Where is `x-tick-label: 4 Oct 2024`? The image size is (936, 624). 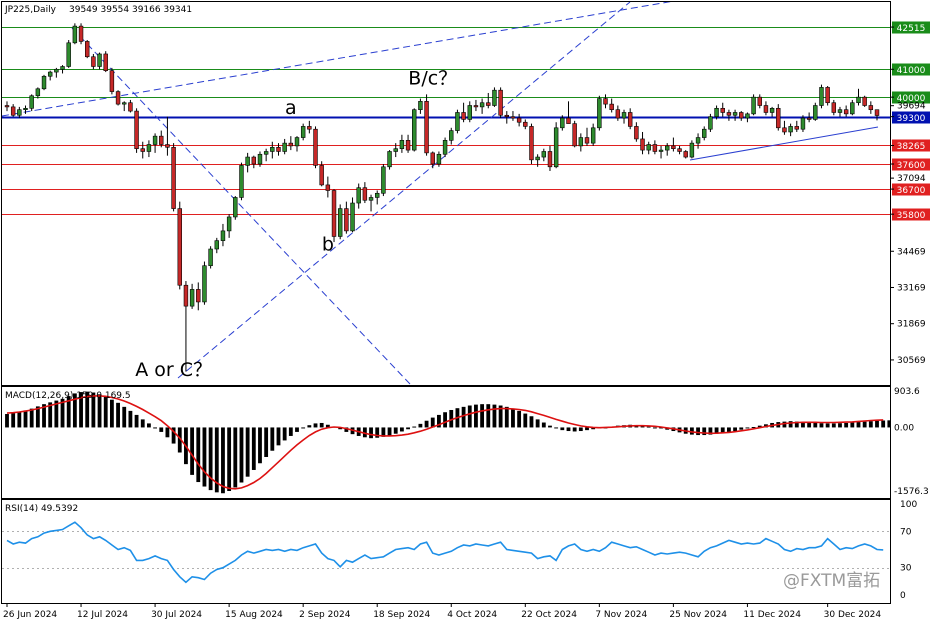 x-tick-label: 4 Oct 2024 is located at coordinates (472, 615).